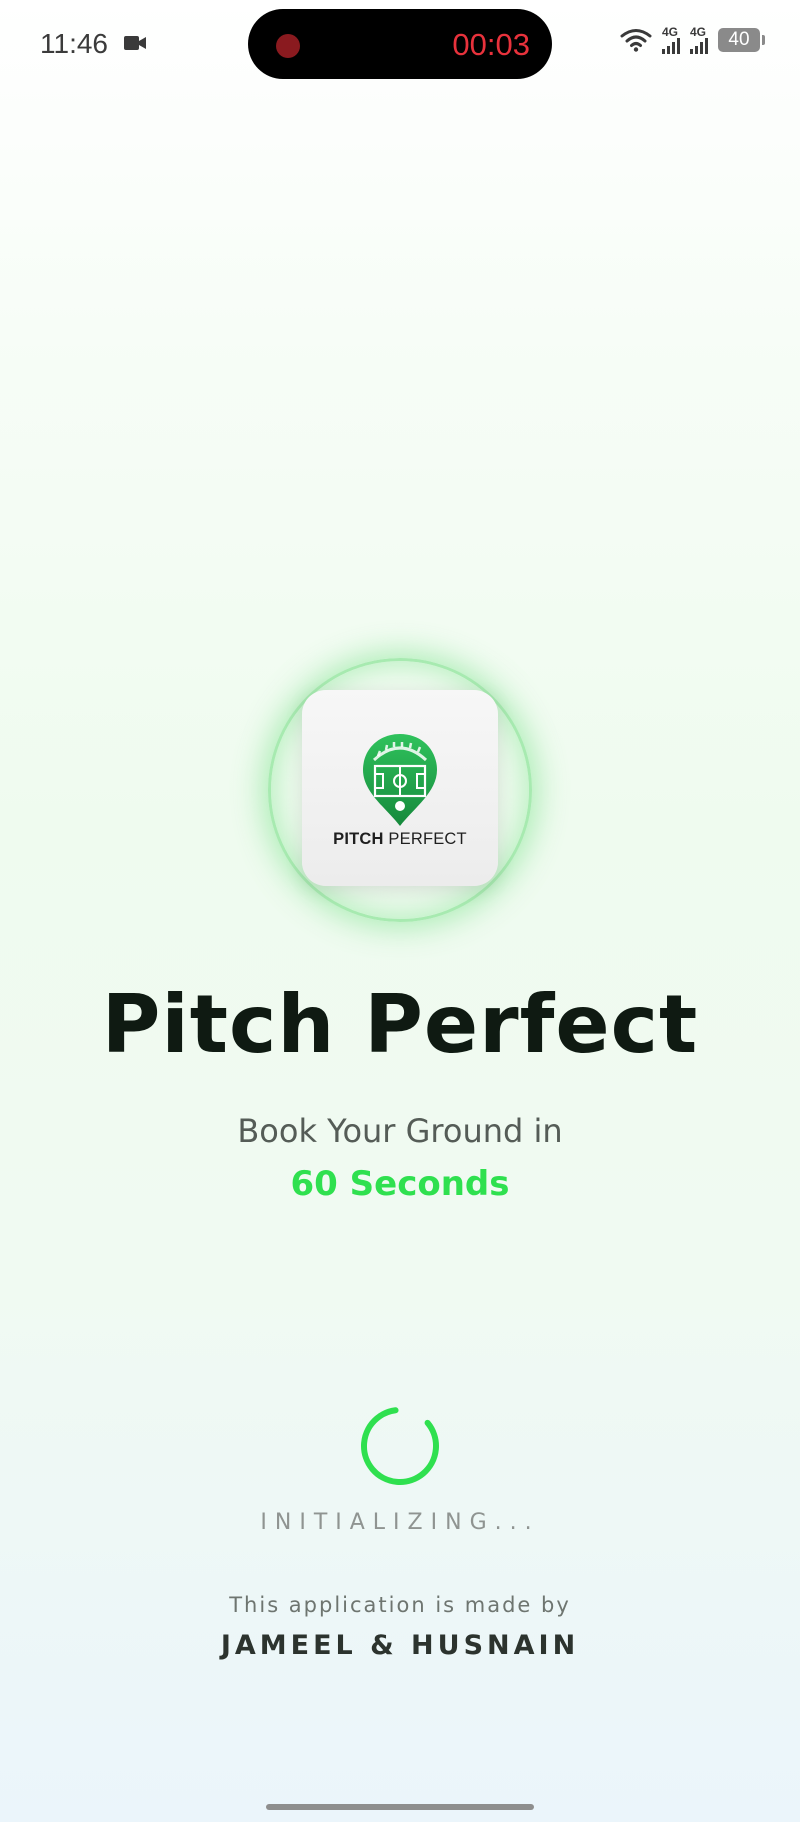  Describe the element at coordinates (74, 43) in the screenshot. I see `status-time: 11:46` at that location.